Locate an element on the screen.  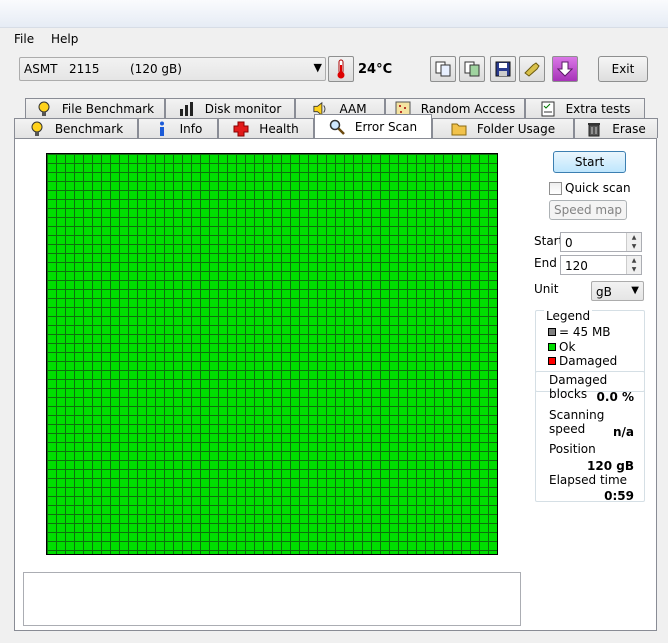
start-field-label: Start is located at coordinates (549, 241).